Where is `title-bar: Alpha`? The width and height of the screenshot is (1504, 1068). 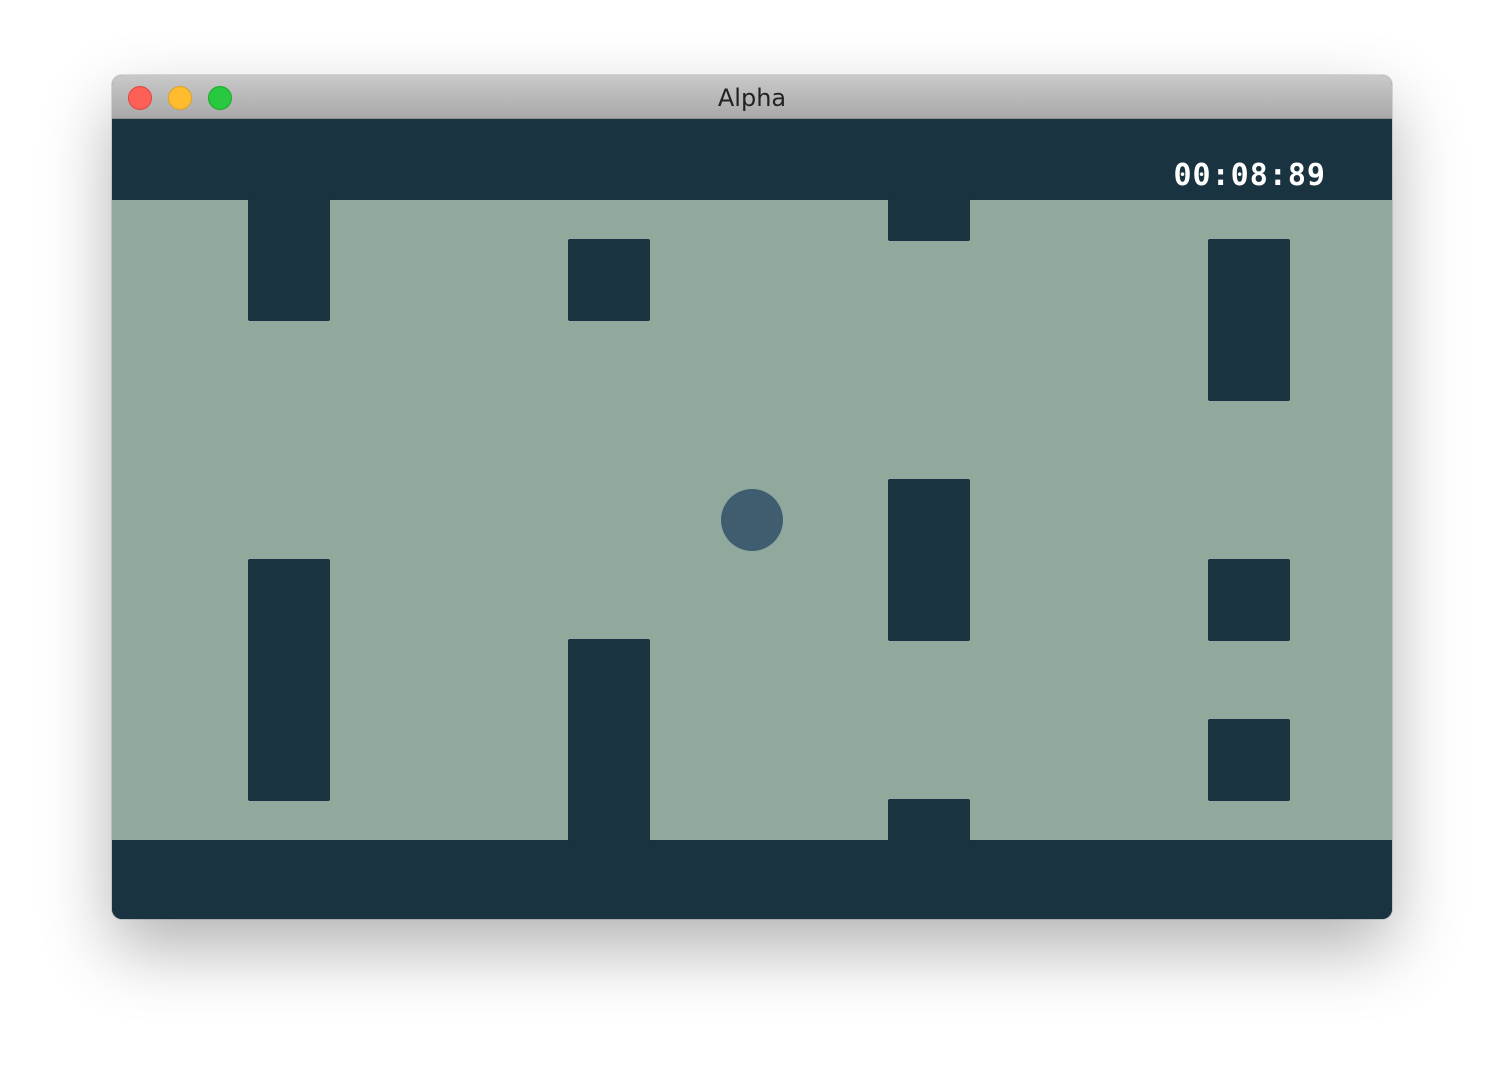 title-bar: Alpha is located at coordinates (752, 97).